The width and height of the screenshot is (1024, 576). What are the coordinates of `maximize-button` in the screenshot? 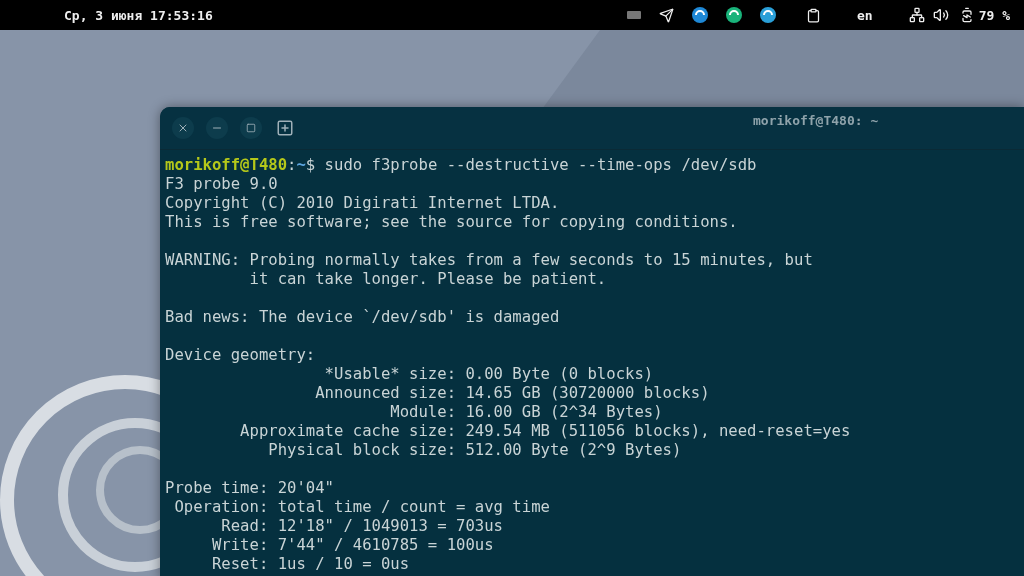 It's located at (251, 128).